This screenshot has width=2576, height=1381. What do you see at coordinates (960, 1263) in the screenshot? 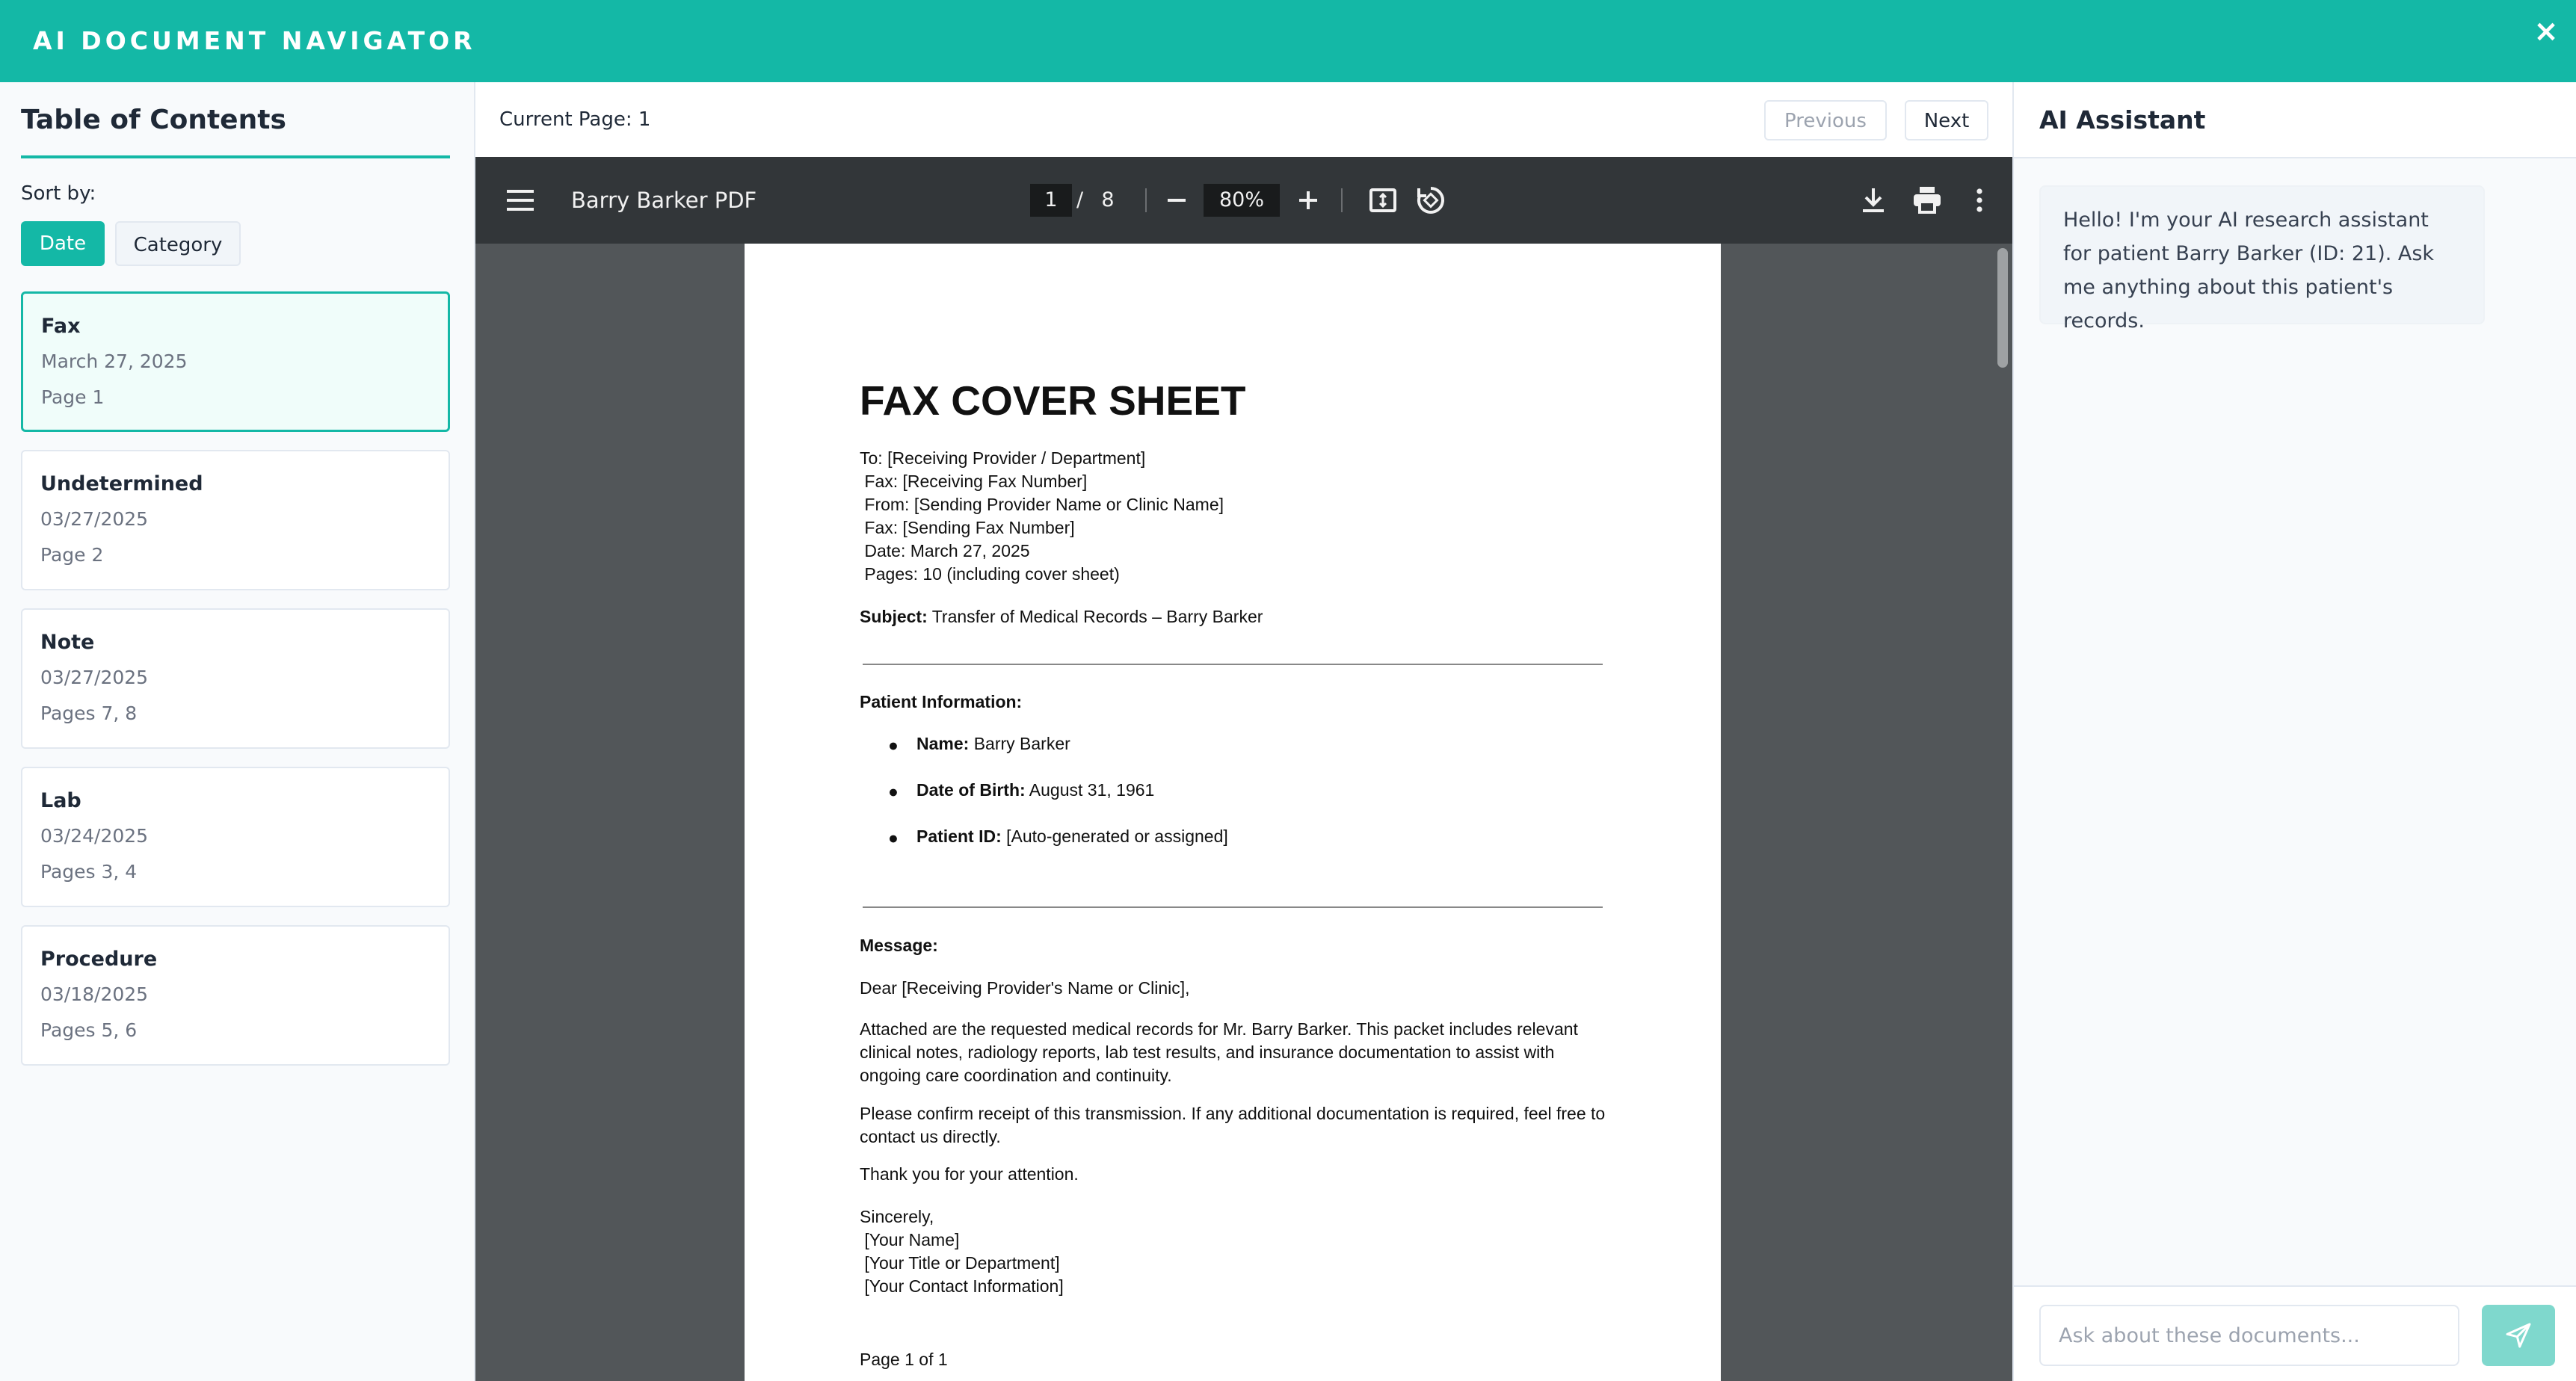
I see `signature-title: [Your Title or Department]` at bounding box center [960, 1263].